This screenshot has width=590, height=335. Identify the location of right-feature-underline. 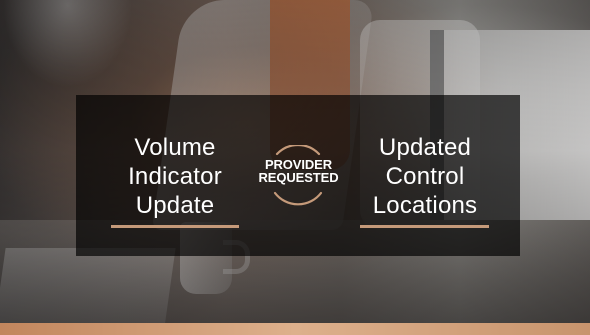
(424, 226).